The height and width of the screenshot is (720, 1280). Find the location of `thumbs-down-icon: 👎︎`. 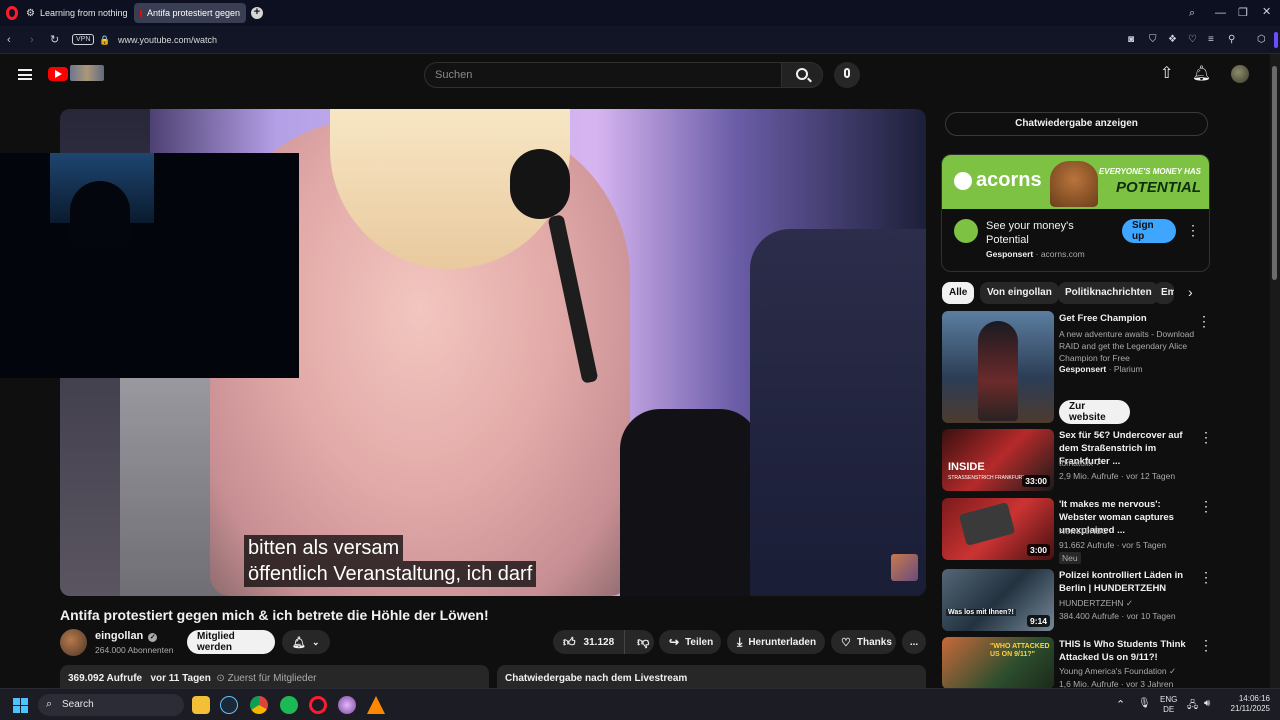

thumbs-down-icon: 👎︎ is located at coordinates (643, 641).